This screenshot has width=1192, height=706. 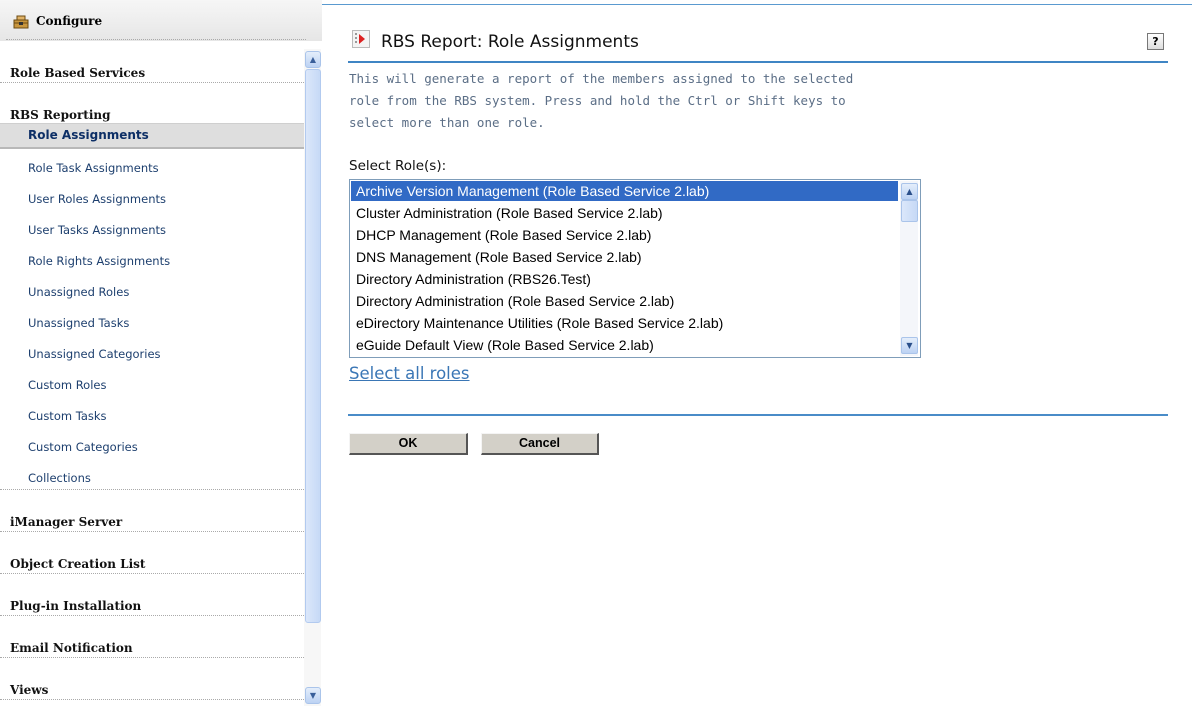 I want to click on sidebar-item-label: Views, so click(x=29, y=690).